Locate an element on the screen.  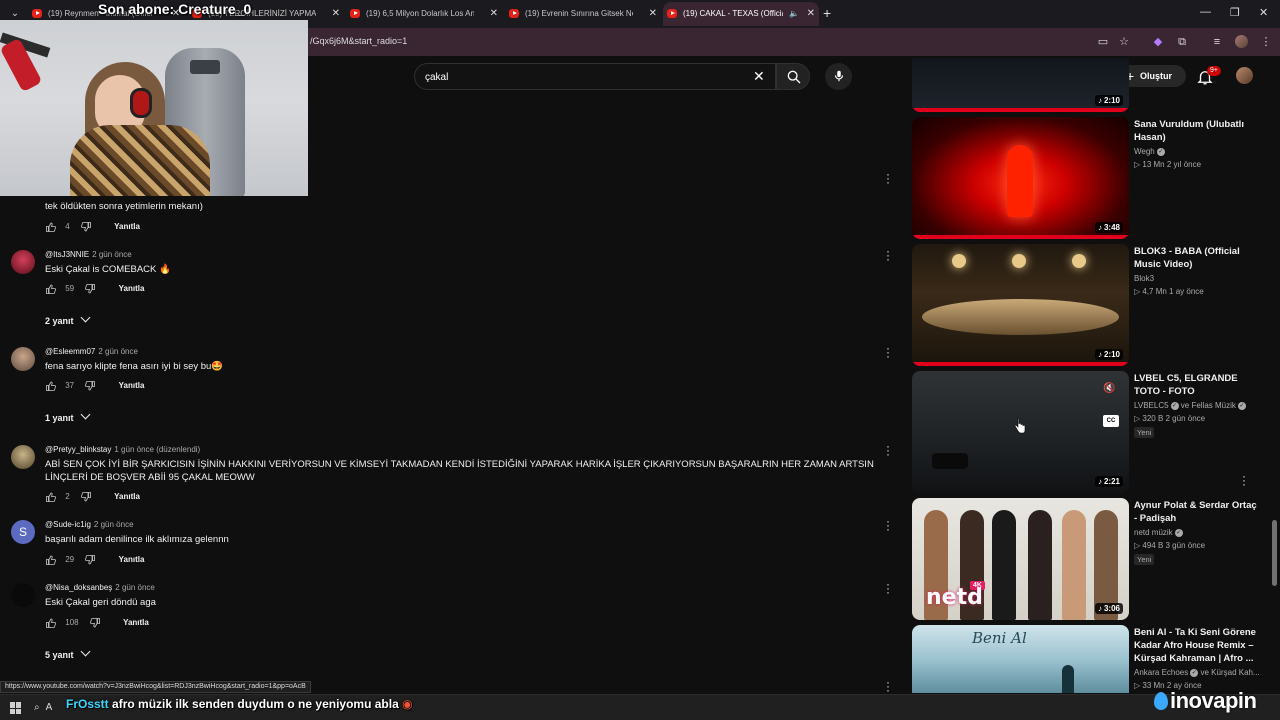
bookmark-star-icon: ☆ is located at coordinates (1124, 42).